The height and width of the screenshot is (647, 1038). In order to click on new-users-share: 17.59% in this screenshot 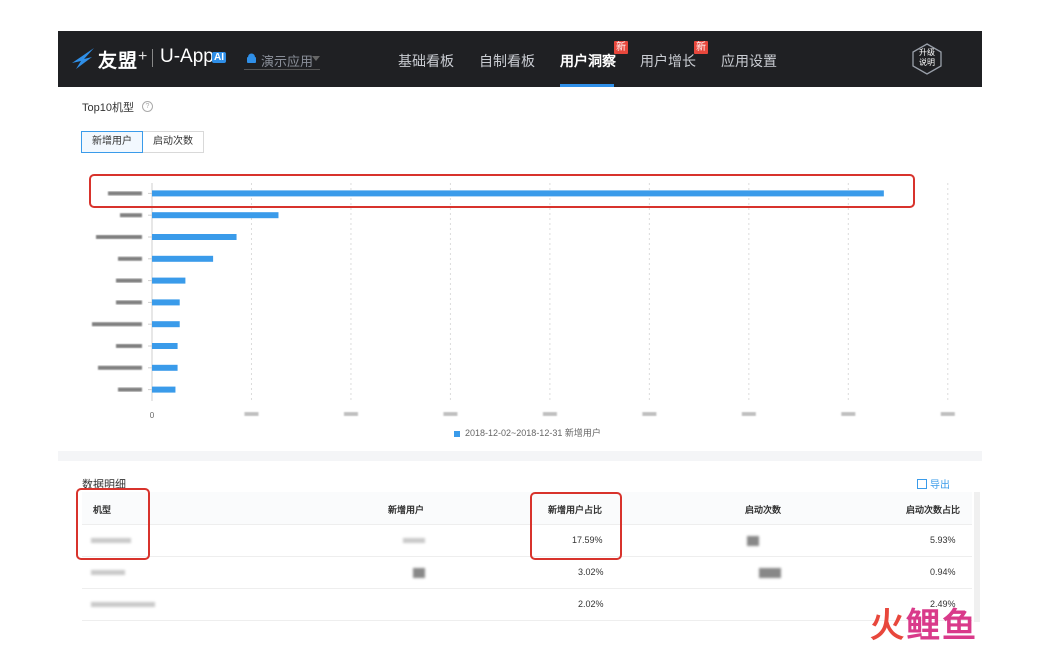, I will do `click(587, 540)`.